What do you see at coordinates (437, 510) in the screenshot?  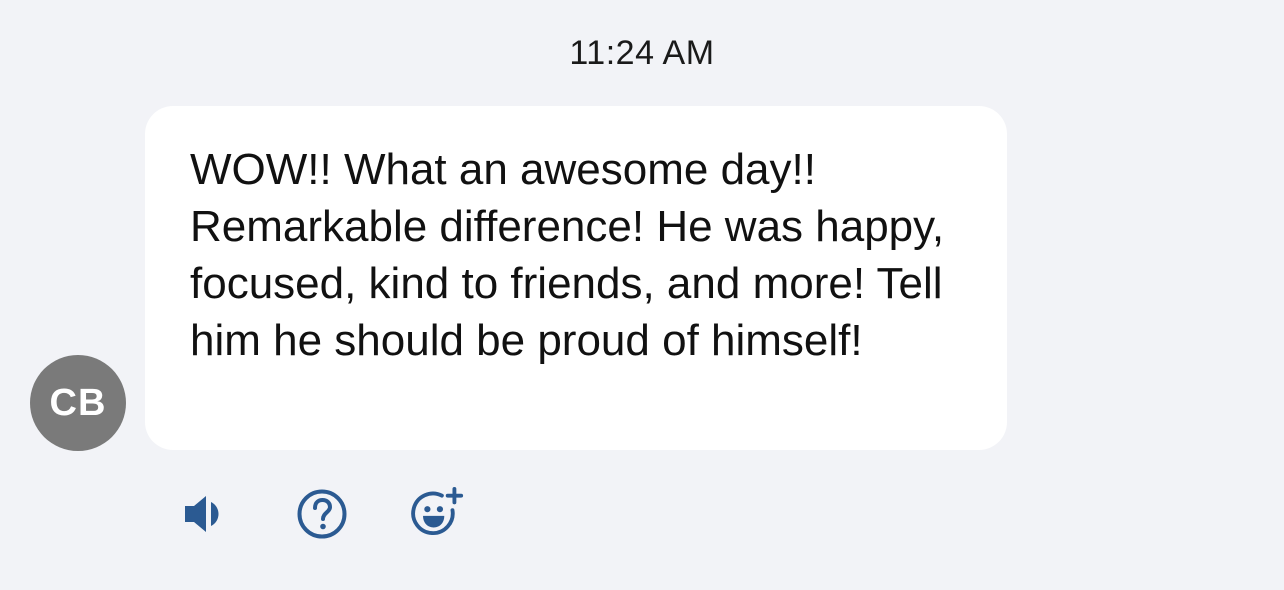 I see `add-reaction-icon` at bounding box center [437, 510].